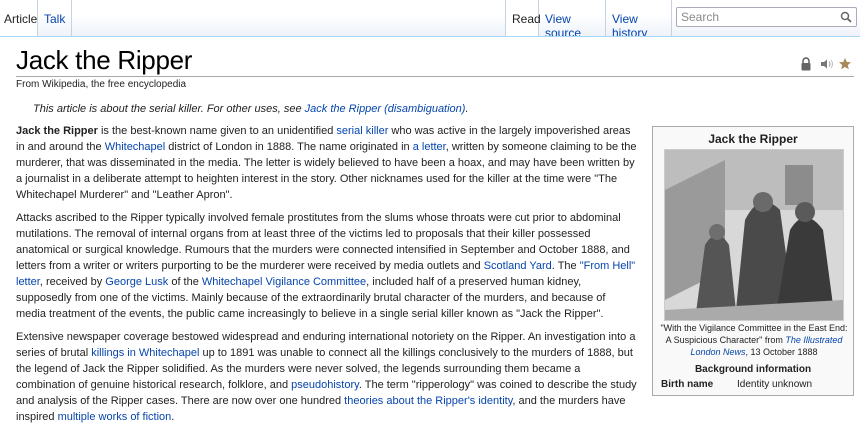  What do you see at coordinates (572, 20) in the screenshot?
I see `tab-view-source: View source` at bounding box center [572, 20].